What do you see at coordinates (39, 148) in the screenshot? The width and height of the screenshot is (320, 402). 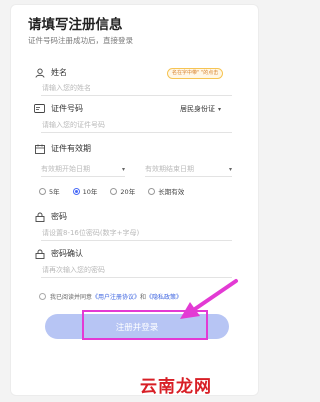 I see `calendar-icon` at bounding box center [39, 148].